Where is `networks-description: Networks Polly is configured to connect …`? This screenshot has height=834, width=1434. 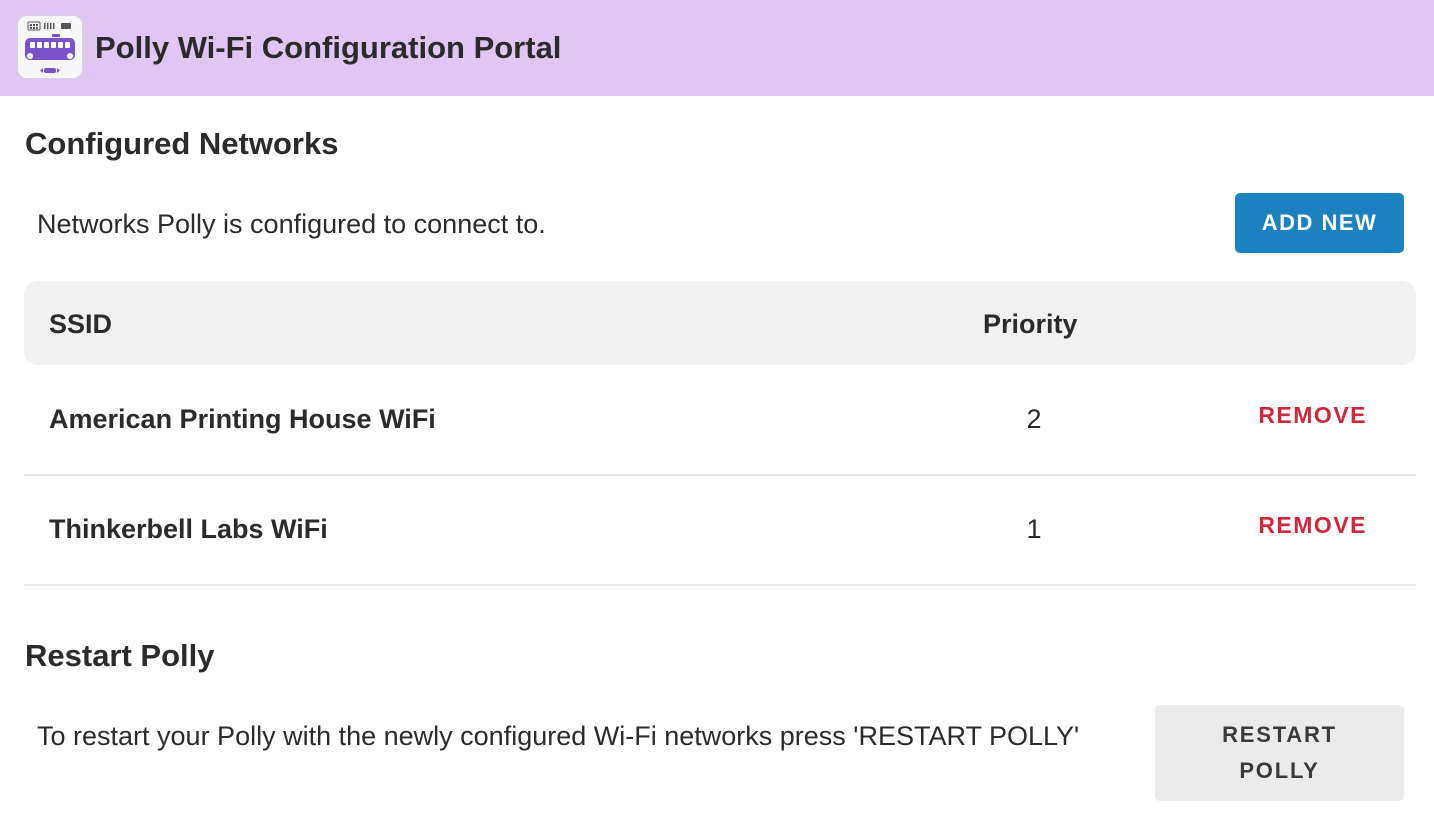
networks-description: Networks Polly is configured to connect … is located at coordinates (291, 224).